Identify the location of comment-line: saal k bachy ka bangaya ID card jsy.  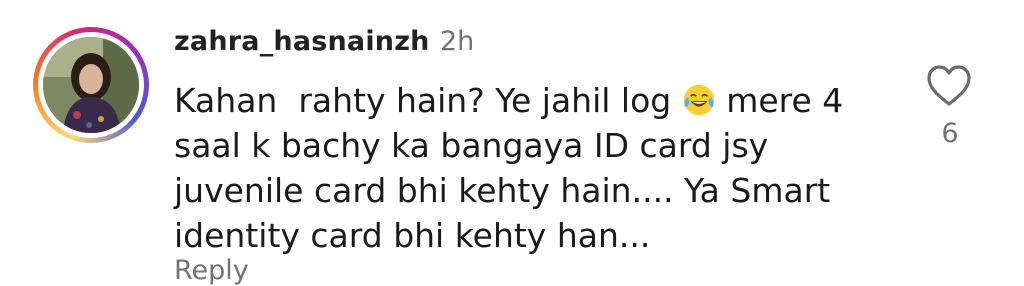
(471, 145).